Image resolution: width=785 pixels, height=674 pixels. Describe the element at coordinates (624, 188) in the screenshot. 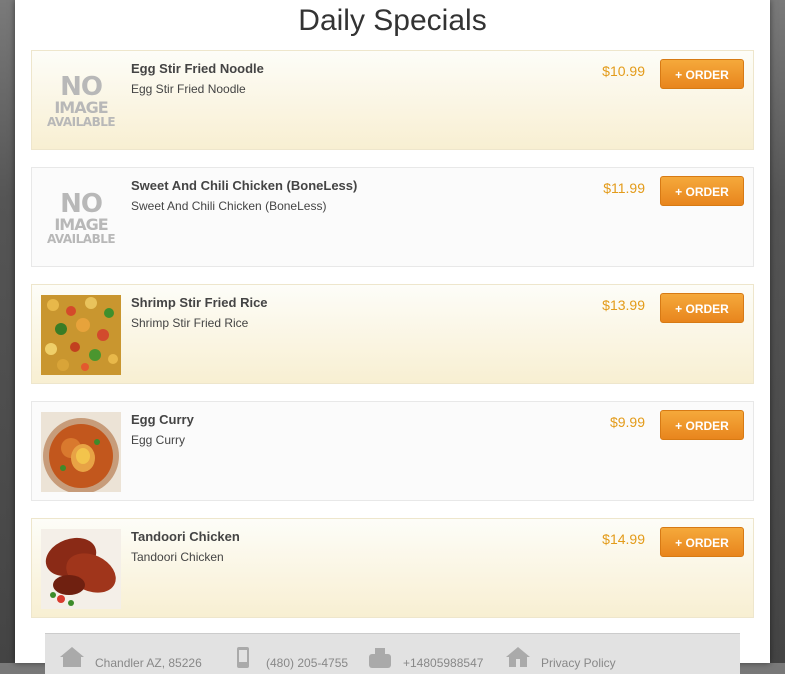

I see `item-price: $11.99` at that location.